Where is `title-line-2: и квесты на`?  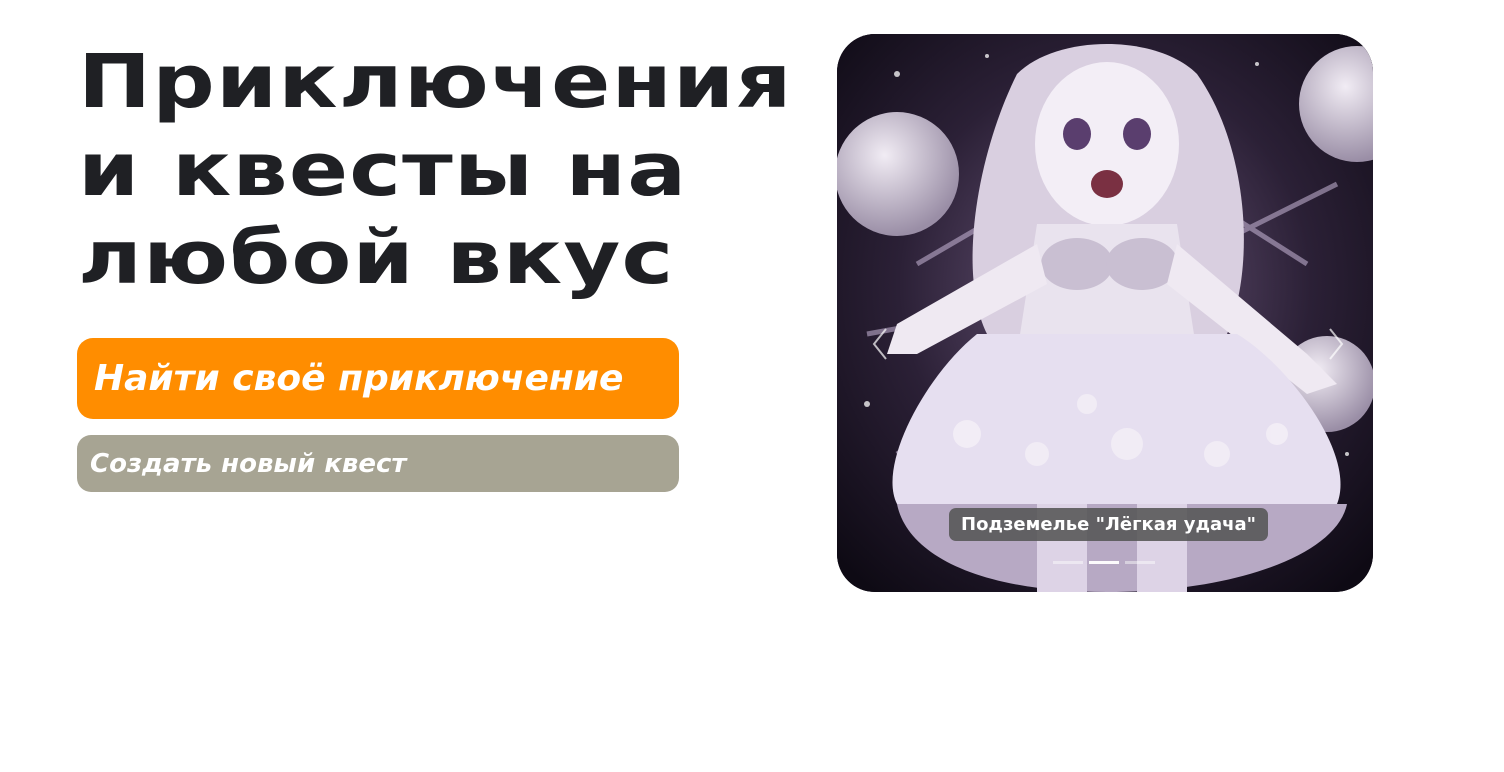 title-line-2: и квесты на is located at coordinates (383, 170).